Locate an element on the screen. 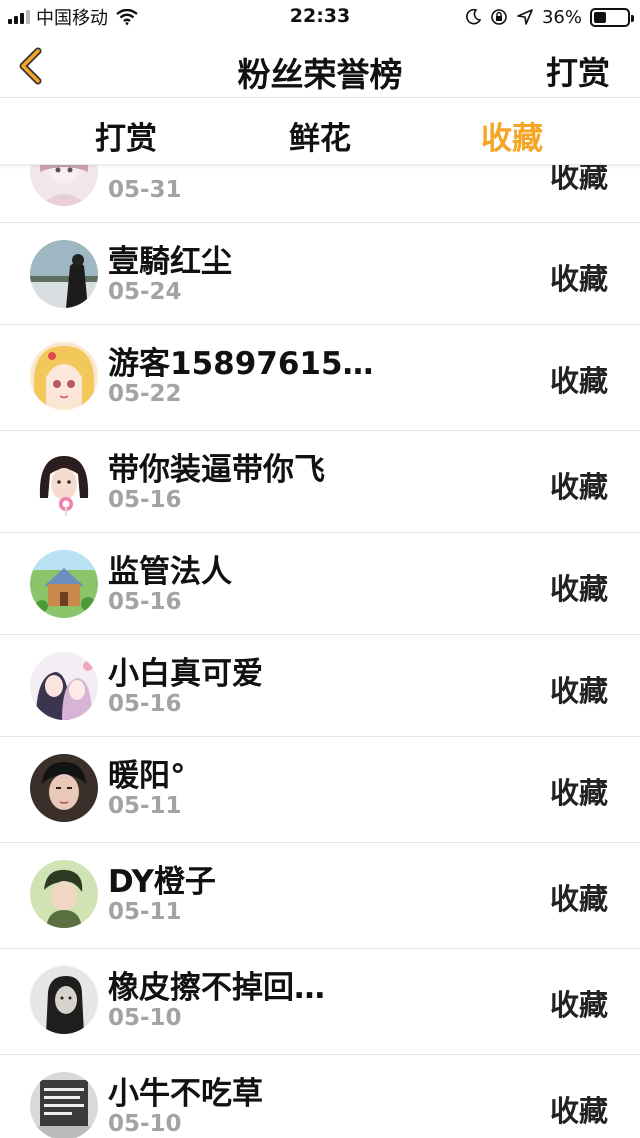  moon-icon is located at coordinates (474, 16).